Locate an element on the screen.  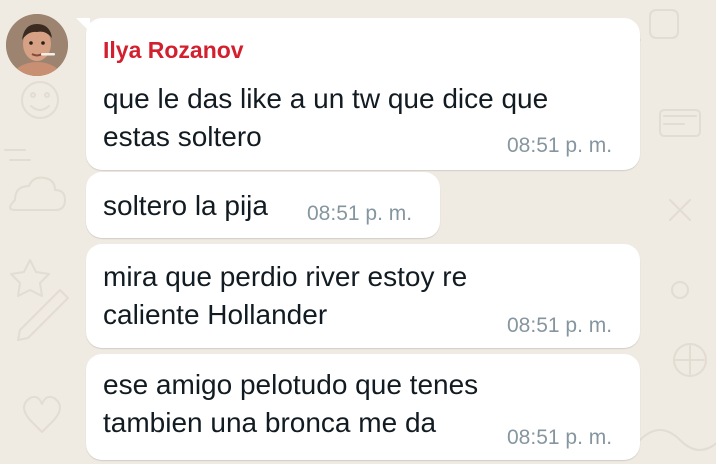
message-line: que le das like a un tw que dice que is located at coordinates (326, 98).